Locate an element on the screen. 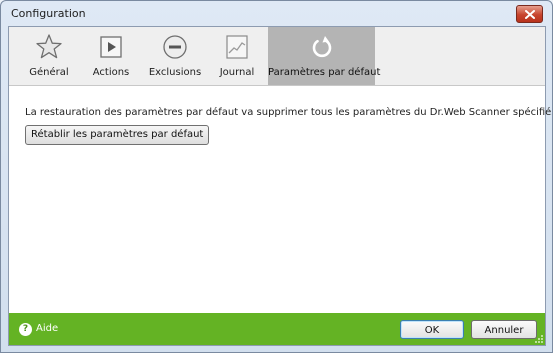 This screenshot has width=553, height=353. tab-default-settings: Paramètres par défaut is located at coordinates (324, 56).